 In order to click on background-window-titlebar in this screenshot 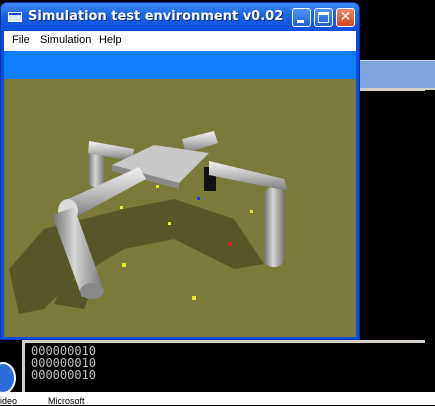, I will do `click(396, 74)`.